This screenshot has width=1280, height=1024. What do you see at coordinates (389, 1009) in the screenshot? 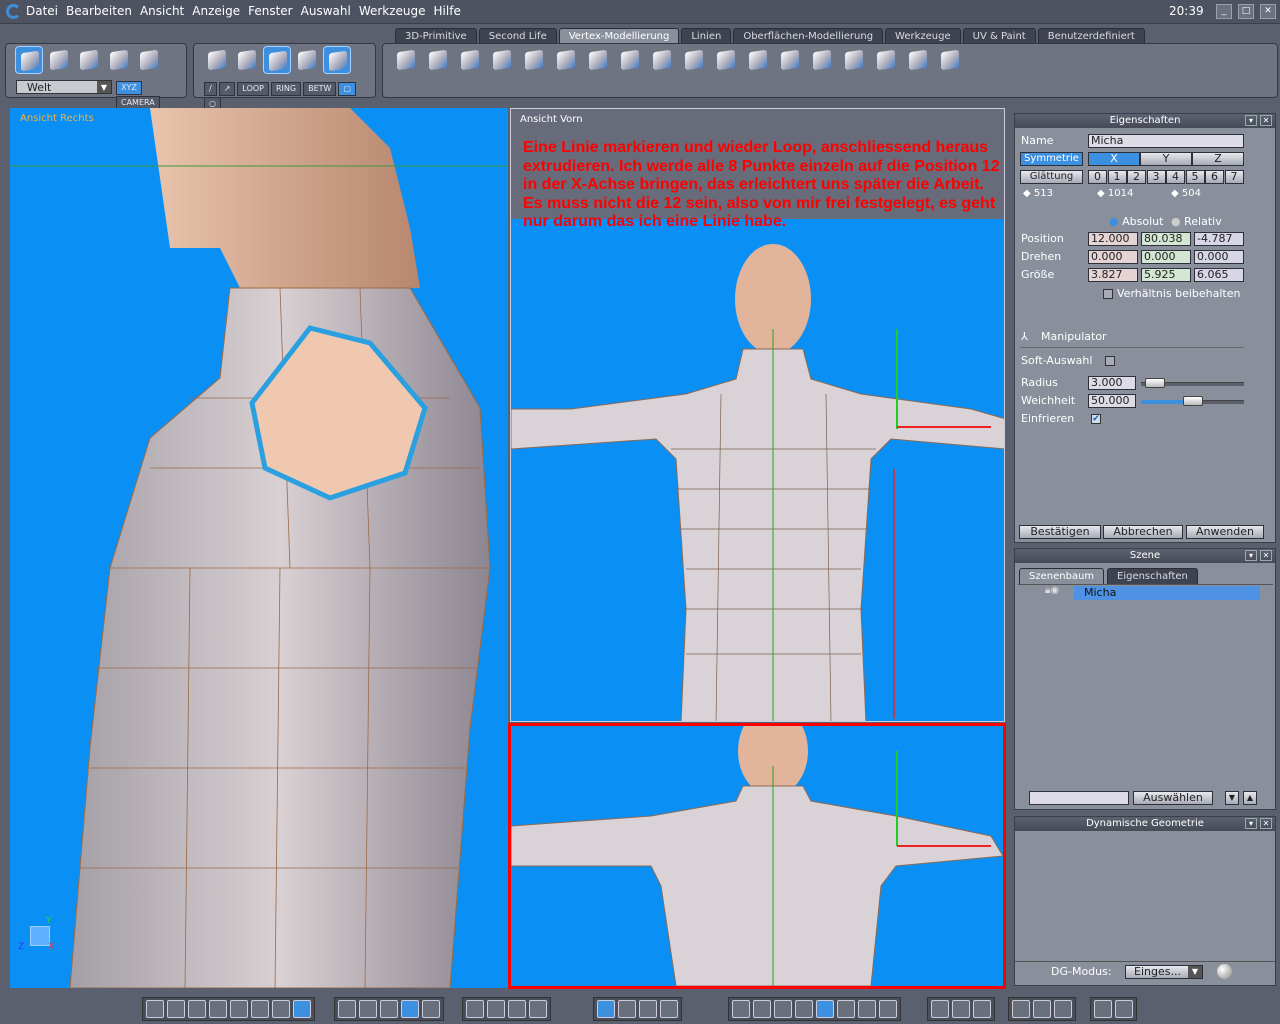
I see `bottom-tool-2-3-icon` at bounding box center [389, 1009].